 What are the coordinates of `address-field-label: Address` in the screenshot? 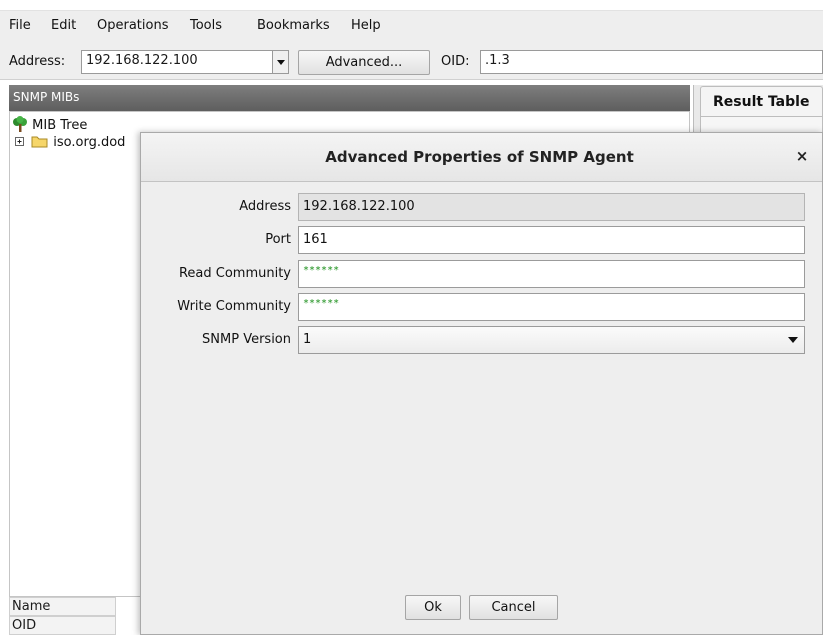 It's located at (265, 206).